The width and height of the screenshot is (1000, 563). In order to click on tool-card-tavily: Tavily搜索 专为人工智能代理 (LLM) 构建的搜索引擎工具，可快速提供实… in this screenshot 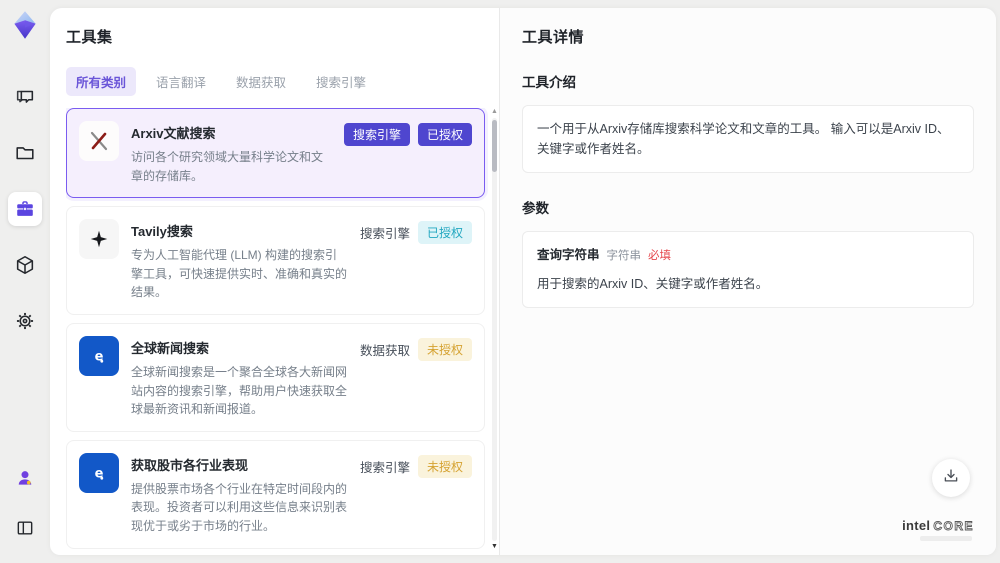, I will do `click(275, 260)`.